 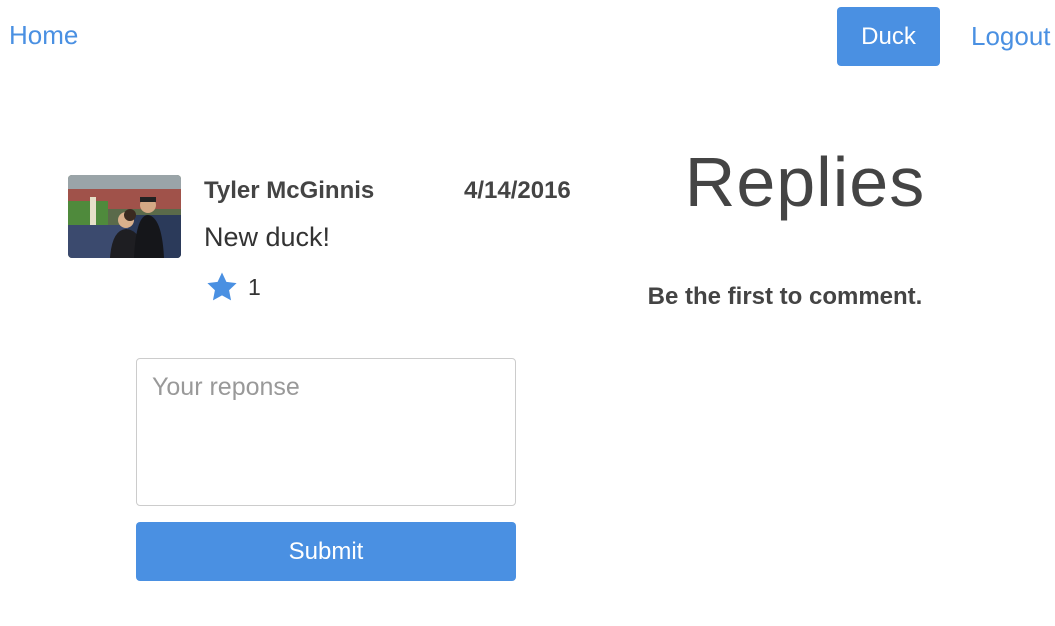 What do you see at coordinates (289, 190) in the screenshot?
I see `duck-author: Tyler McGinnis` at bounding box center [289, 190].